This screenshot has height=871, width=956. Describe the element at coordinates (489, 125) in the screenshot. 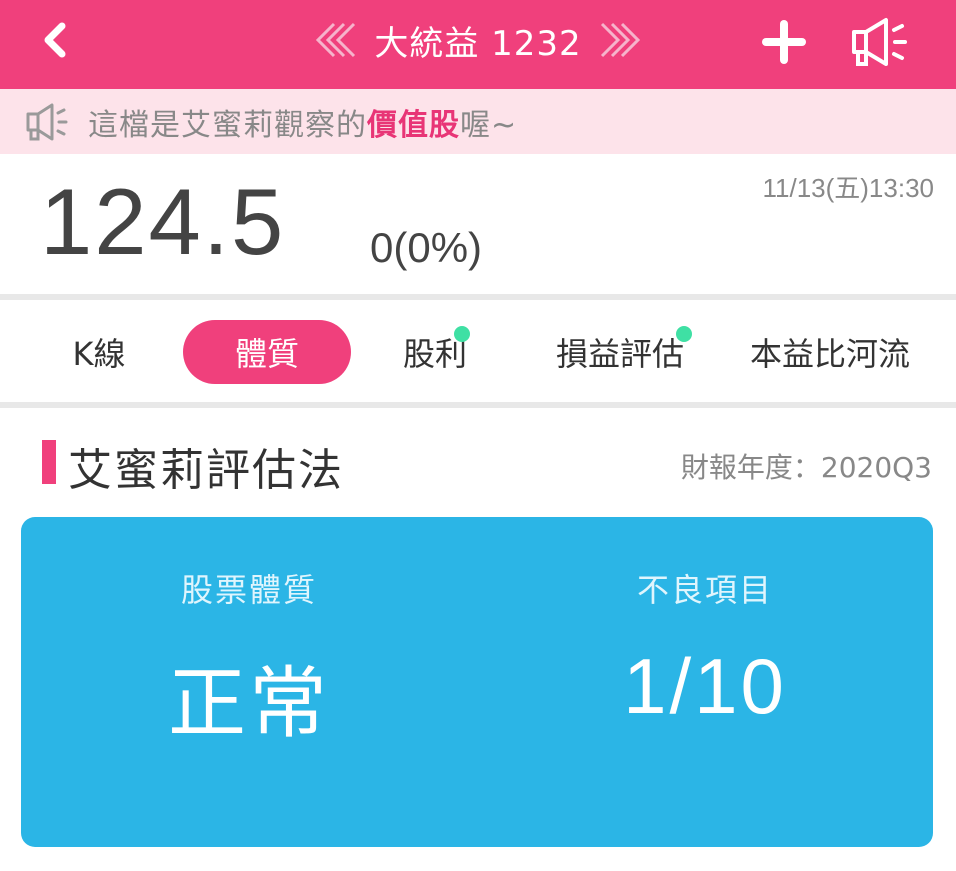

I see `notice-suffix: 喔~` at that location.